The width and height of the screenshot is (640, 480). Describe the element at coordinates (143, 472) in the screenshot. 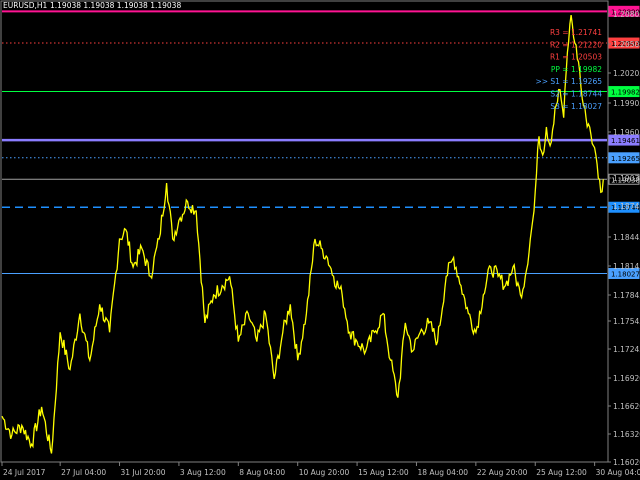

I see `x-tick-label: 31 Jul 20:00` at that location.